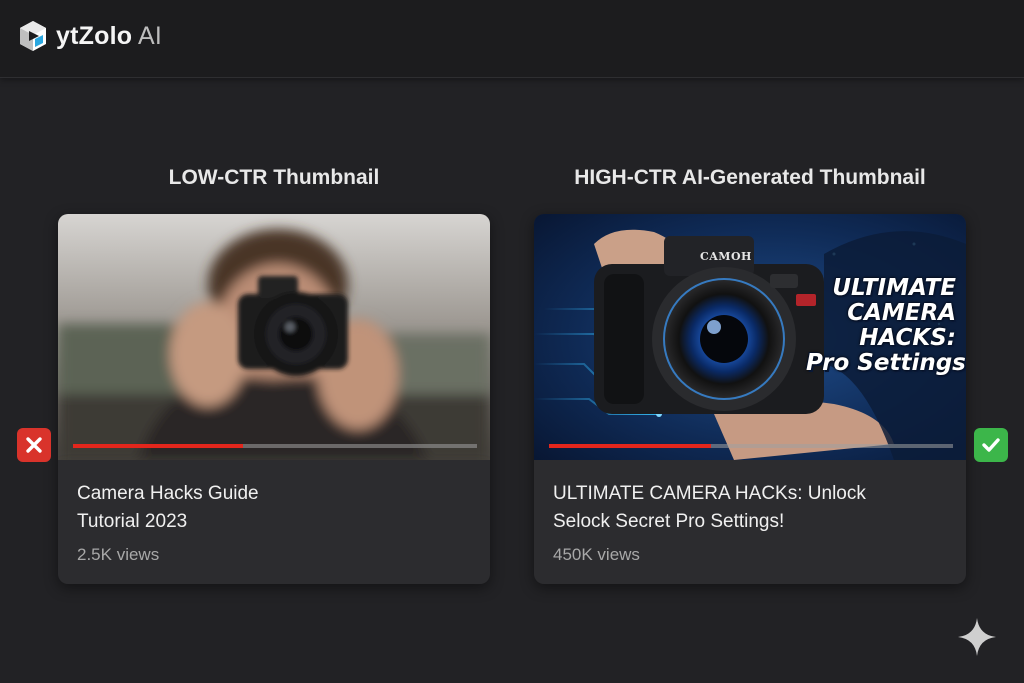 This screenshot has width=1024, height=683. Describe the element at coordinates (33, 36) in the screenshot. I see `ytzolo-logo-icon` at that location.